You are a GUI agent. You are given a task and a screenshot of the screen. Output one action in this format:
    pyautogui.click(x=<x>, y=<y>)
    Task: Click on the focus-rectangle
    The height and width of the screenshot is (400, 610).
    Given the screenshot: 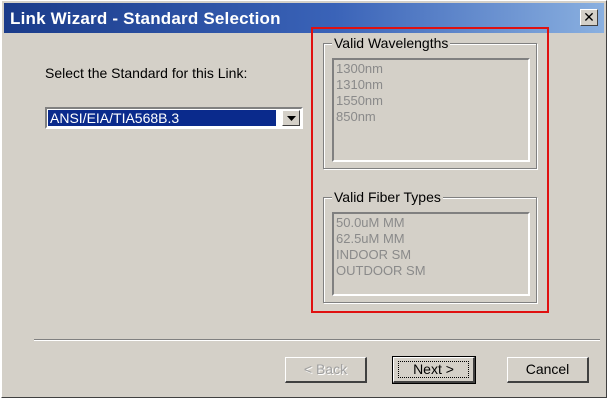 What is the action you would take?
    pyautogui.click(x=433, y=369)
    